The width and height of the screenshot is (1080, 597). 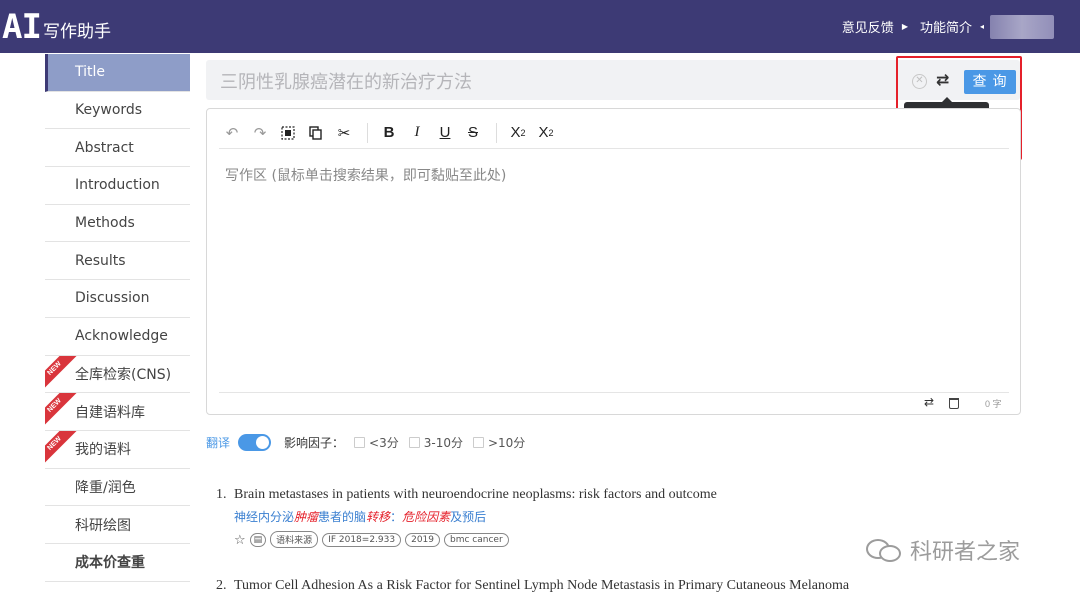 What do you see at coordinates (990, 82) in the screenshot?
I see `query-button: 查询` at bounding box center [990, 82].